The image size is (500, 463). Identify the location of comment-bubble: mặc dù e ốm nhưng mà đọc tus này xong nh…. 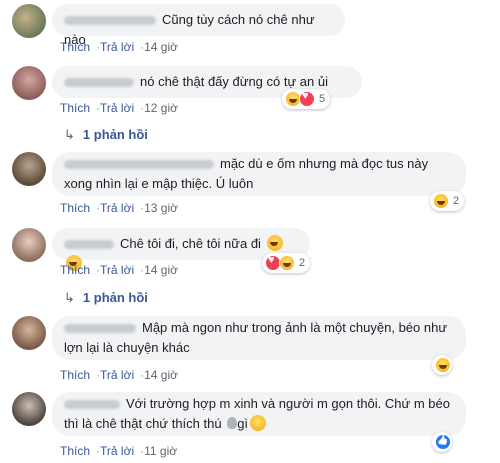
(259, 174).